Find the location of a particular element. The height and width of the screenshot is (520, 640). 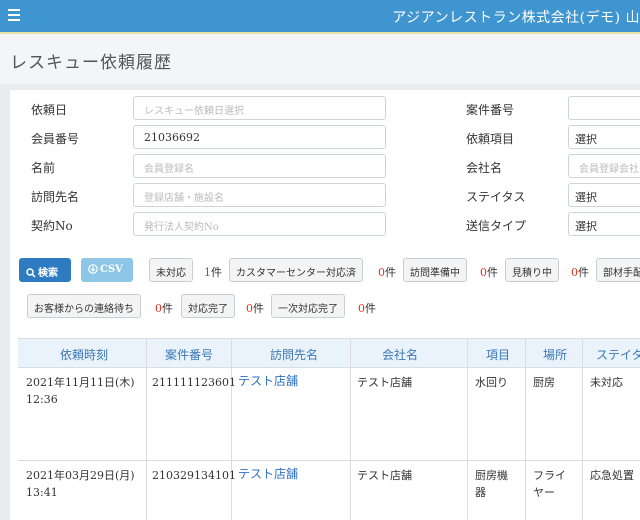

filter-parts: 部材手配 is located at coordinates (618, 270).